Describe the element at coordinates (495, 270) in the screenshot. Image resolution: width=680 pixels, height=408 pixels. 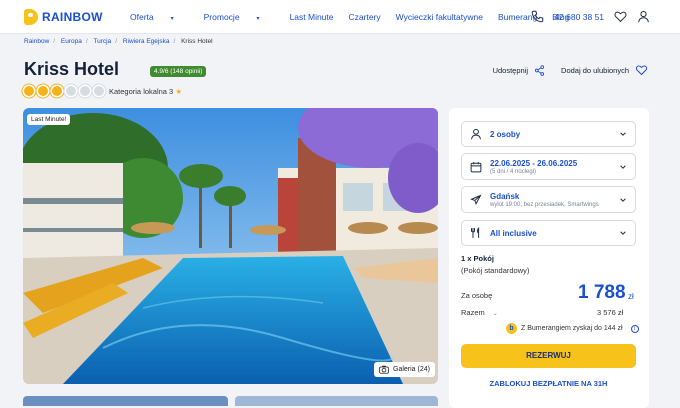
I see `room-type: (Pokój standardowy)` at that location.